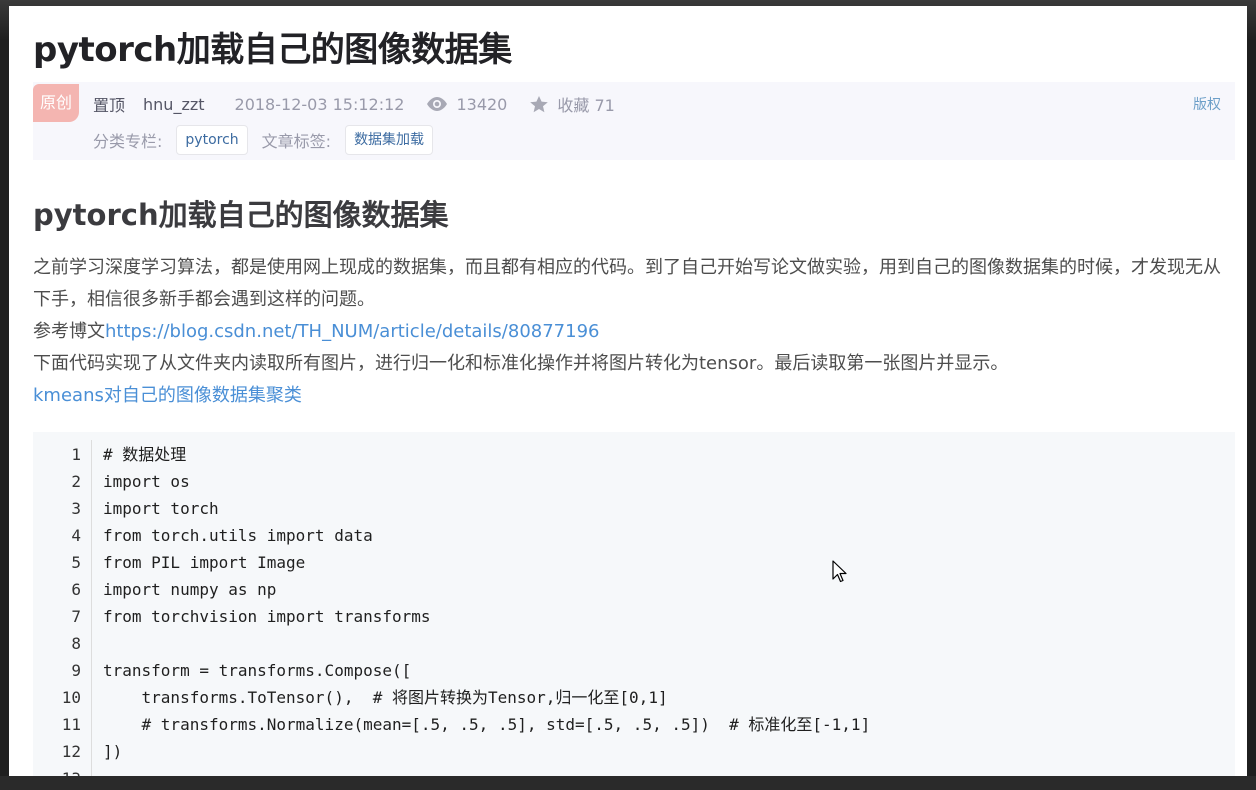 The height and width of the screenshot is (790, 1256). I want to click on line-number: 6, so click(76, 589).